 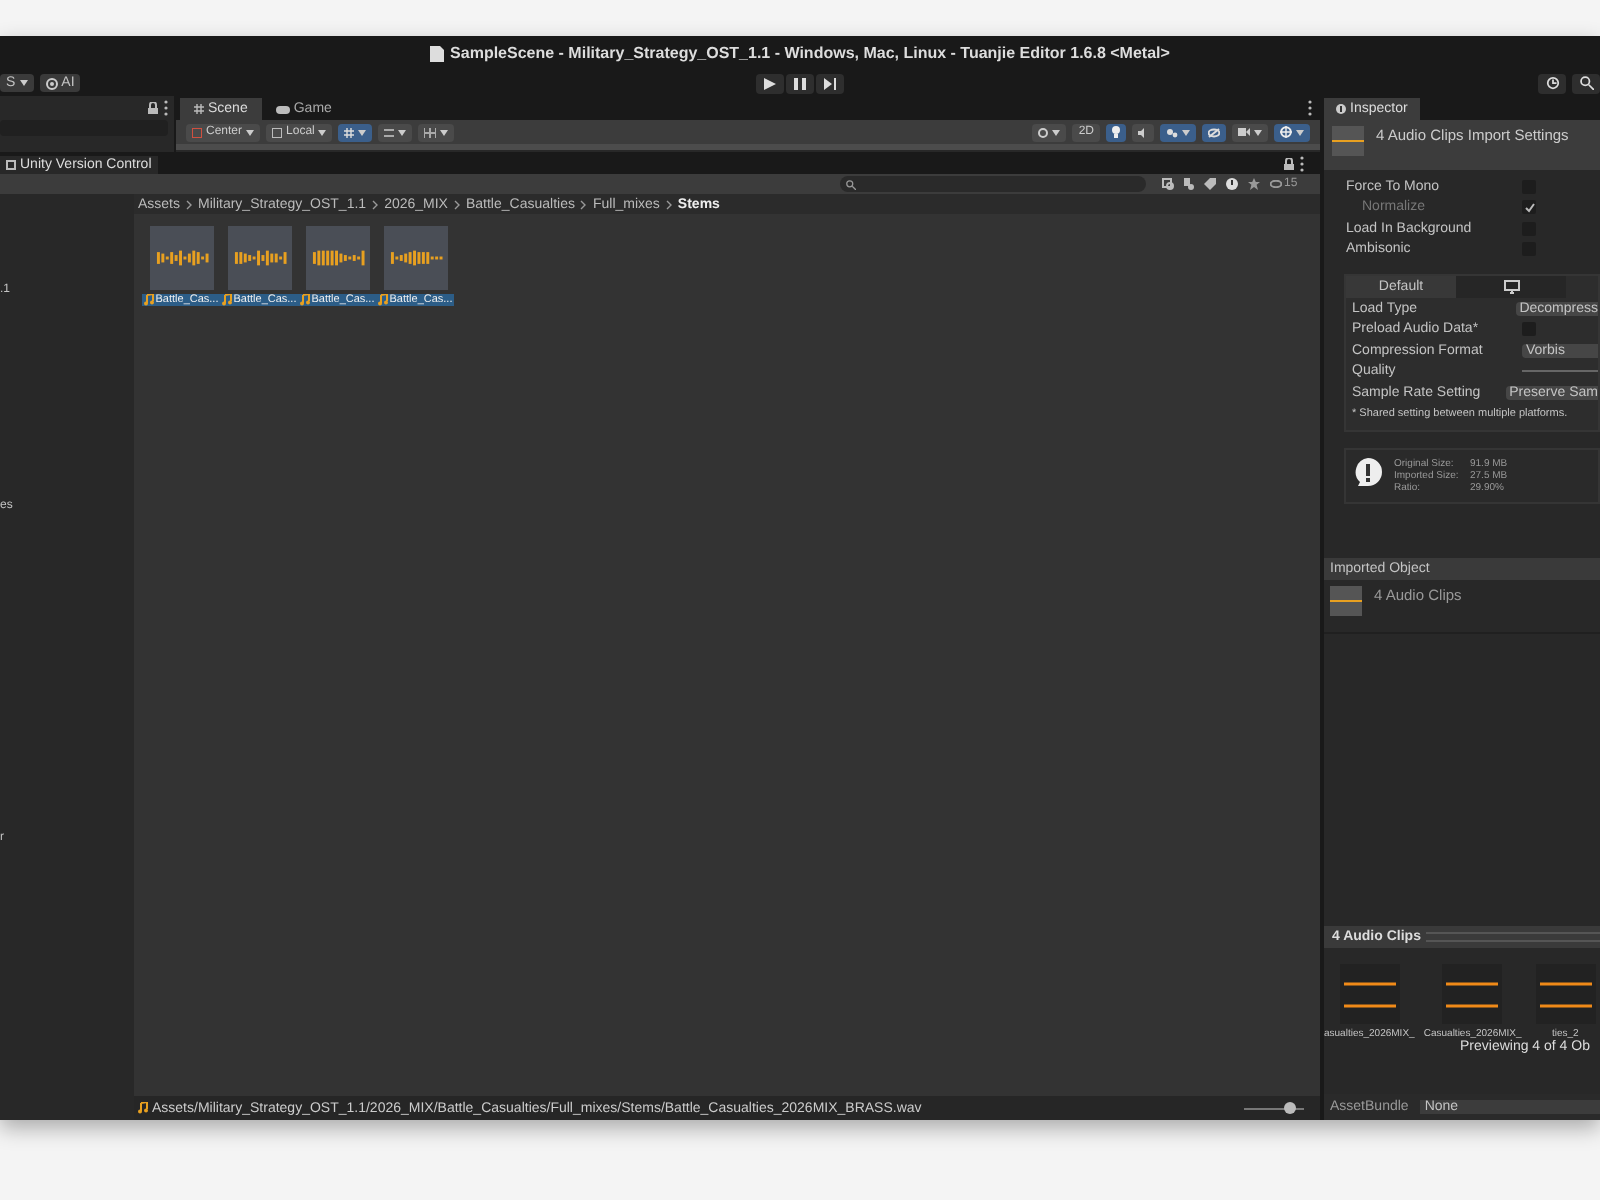 What do you see at coordinates (1289, 1107) in the screenshot?
I see `slider-thumb` at bounding box center [1289, 1107].